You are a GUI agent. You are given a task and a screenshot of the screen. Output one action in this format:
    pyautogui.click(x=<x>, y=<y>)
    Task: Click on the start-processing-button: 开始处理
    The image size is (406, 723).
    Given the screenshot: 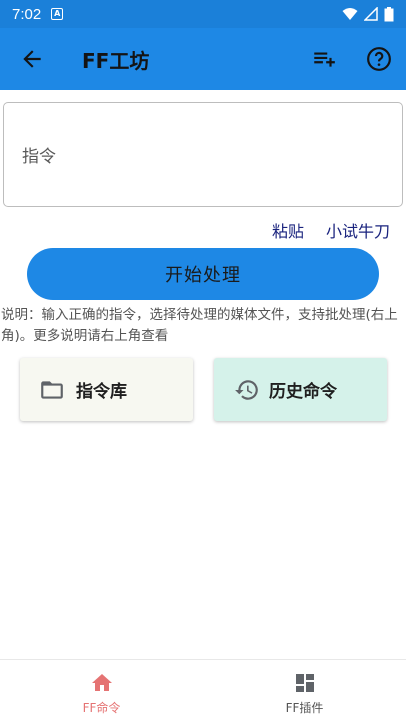 What is the action you would take?
    pyautogui.click(x=203, y=274)
    